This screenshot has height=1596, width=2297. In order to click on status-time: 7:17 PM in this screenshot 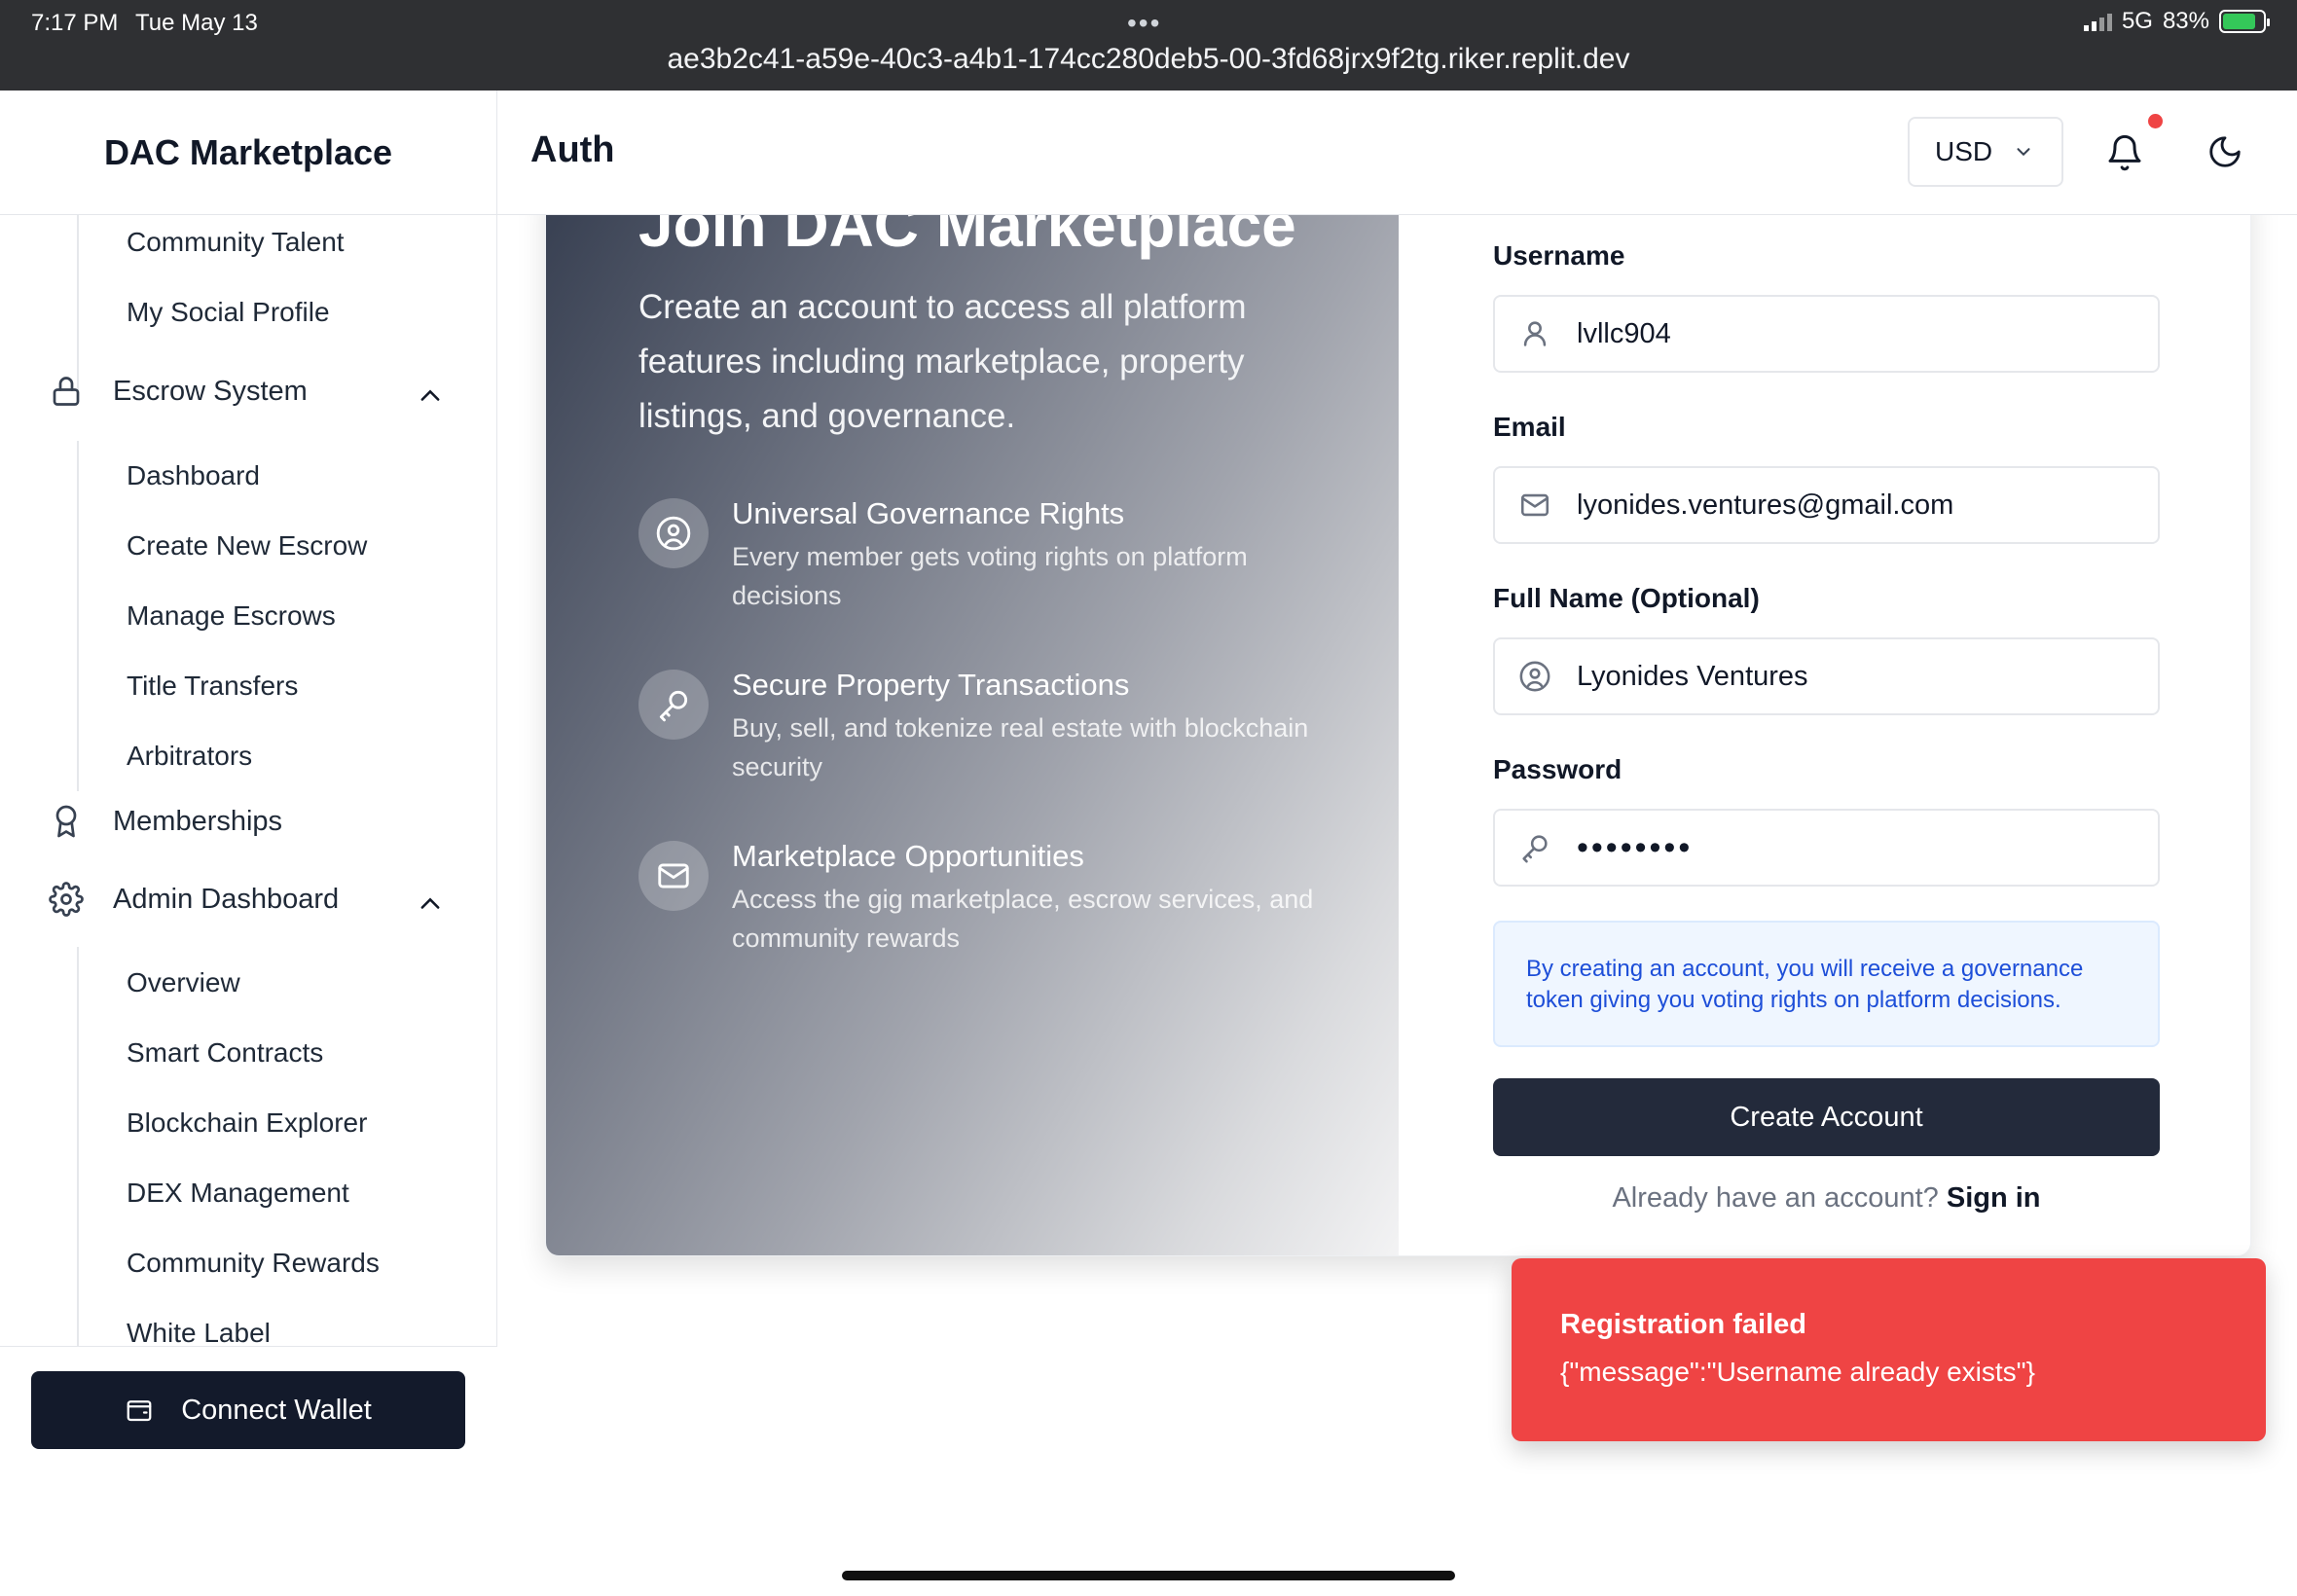, I will do `click(75, 23)`.